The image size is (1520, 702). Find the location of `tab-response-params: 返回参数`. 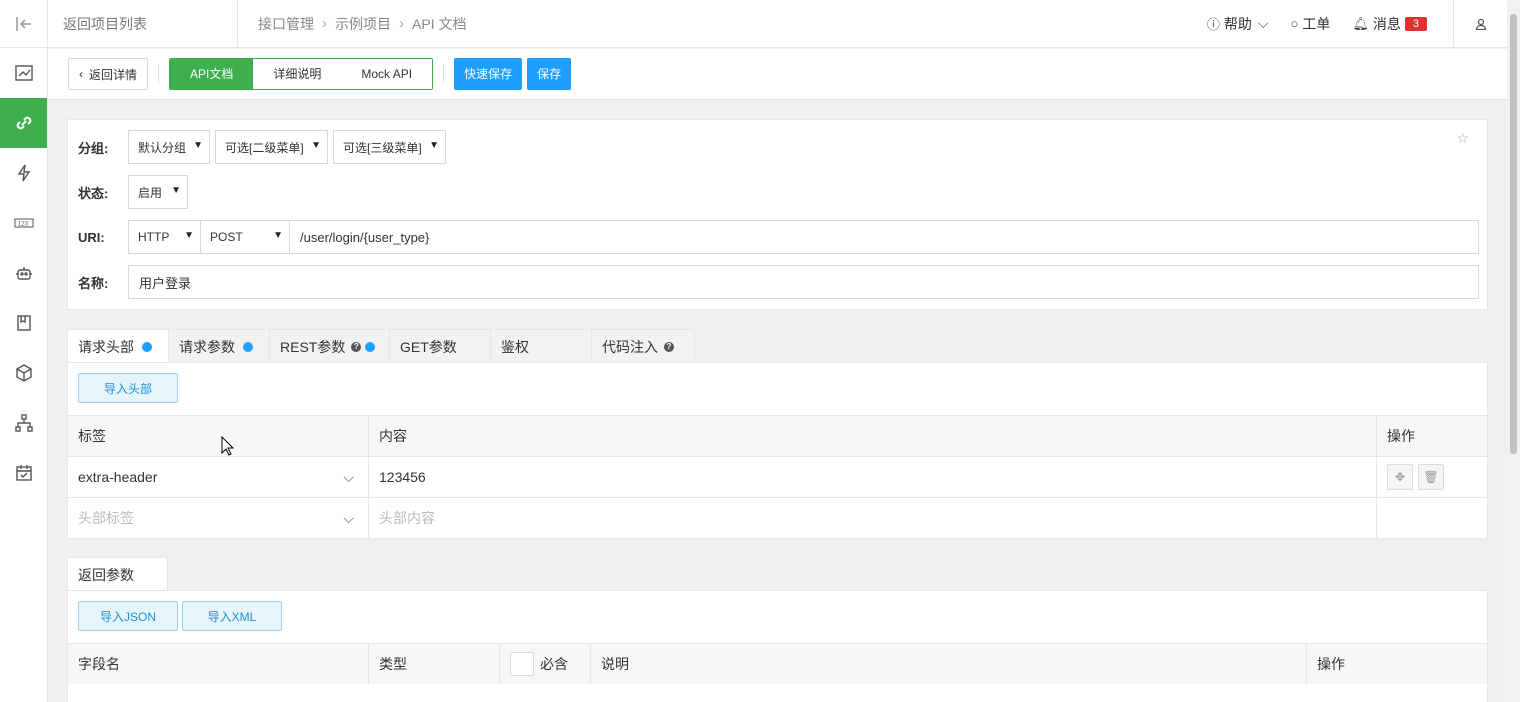

tab-response-params: 返回参数 is located at coordinates (117, 574).